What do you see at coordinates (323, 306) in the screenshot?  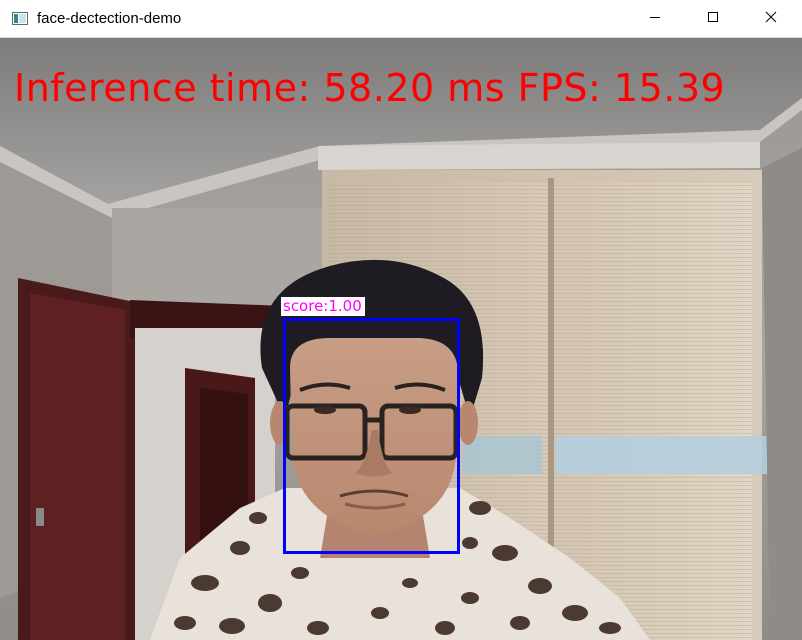 I see `face-score-label: score:1.00` at bounding box center [323, 306].